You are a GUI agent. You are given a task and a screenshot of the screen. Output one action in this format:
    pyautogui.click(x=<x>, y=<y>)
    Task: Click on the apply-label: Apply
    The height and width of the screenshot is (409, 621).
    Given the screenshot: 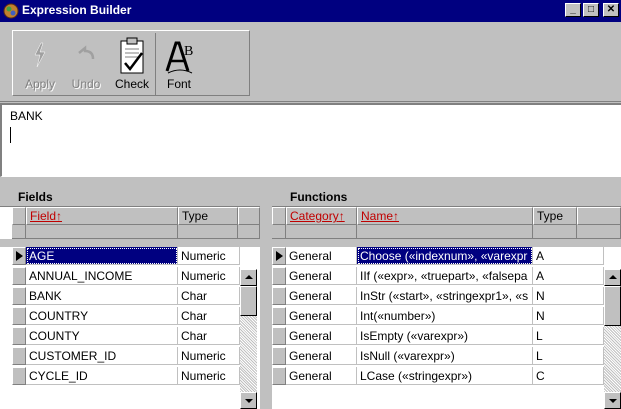 What is the action you would take?
    pyautogui.click(x=40, y=84)
    